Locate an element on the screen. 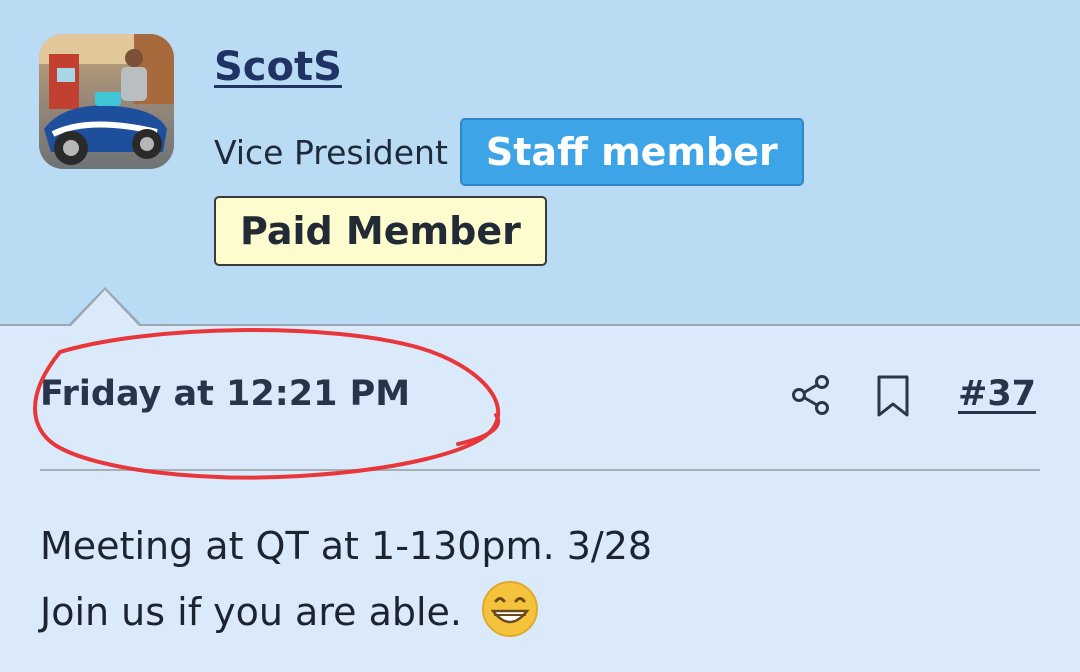  avatar is located at coordinates (106, 101).